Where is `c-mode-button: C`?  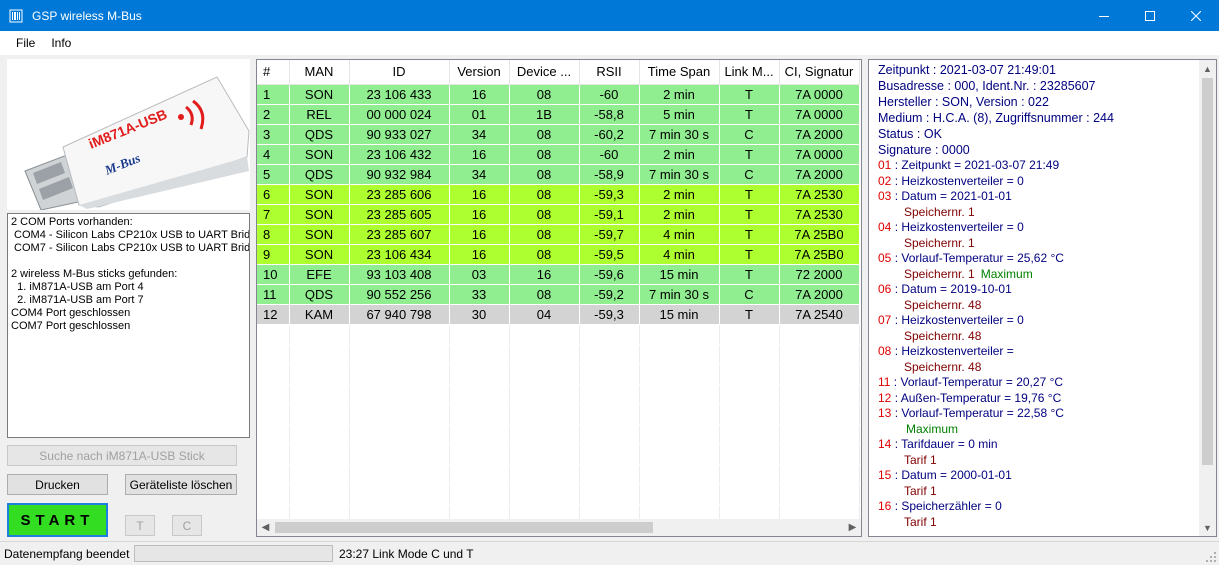 c-mode-button: C is located at coordinates (187, 525).